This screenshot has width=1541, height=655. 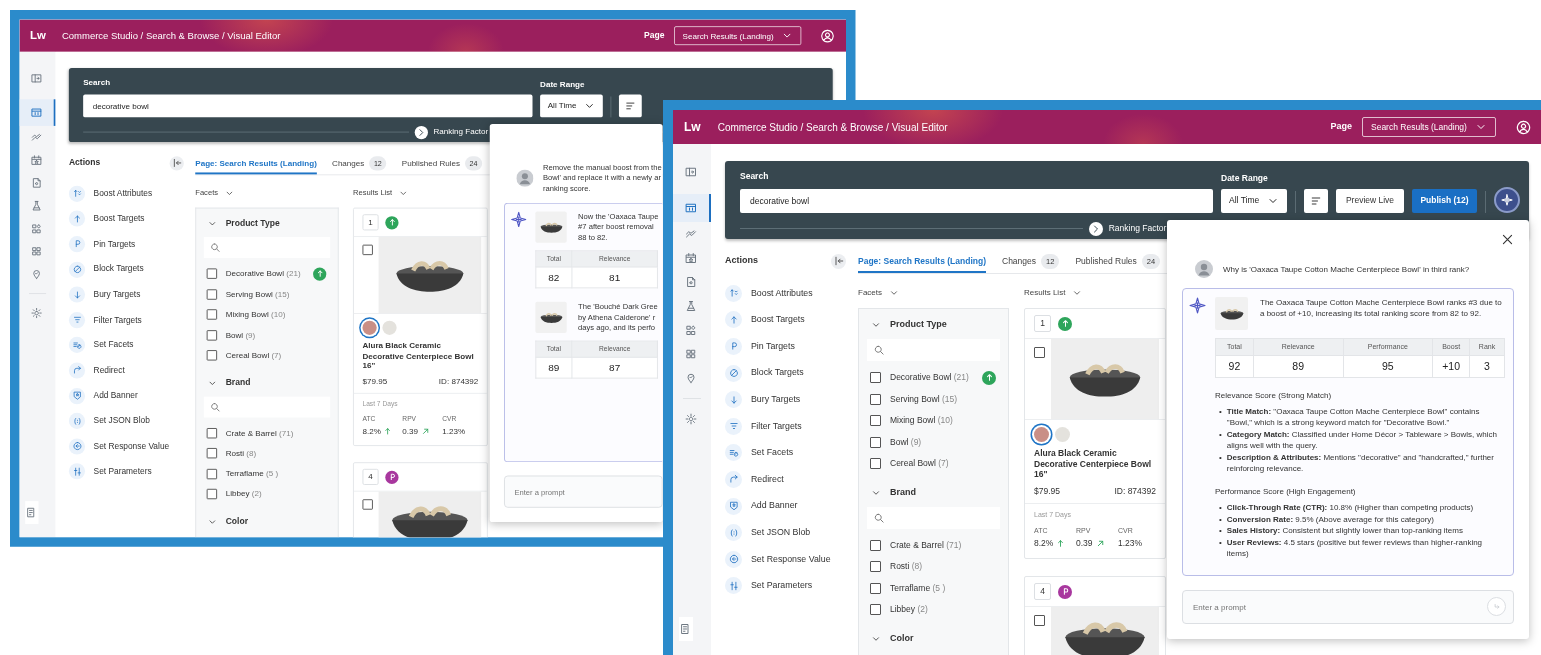 What do you see at coordinates (1348, 607) in the screenshot?
I see `prompt-field: Enter a prompt` at bounding box center [1348, 607].